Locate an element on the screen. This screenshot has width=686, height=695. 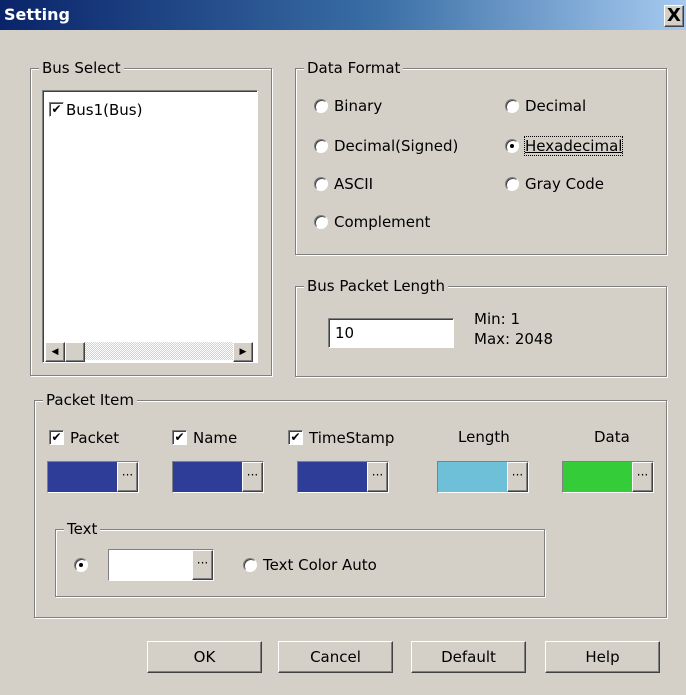
radio-hexadecimal: Hexadecimal is located at coordinates (564, 145).